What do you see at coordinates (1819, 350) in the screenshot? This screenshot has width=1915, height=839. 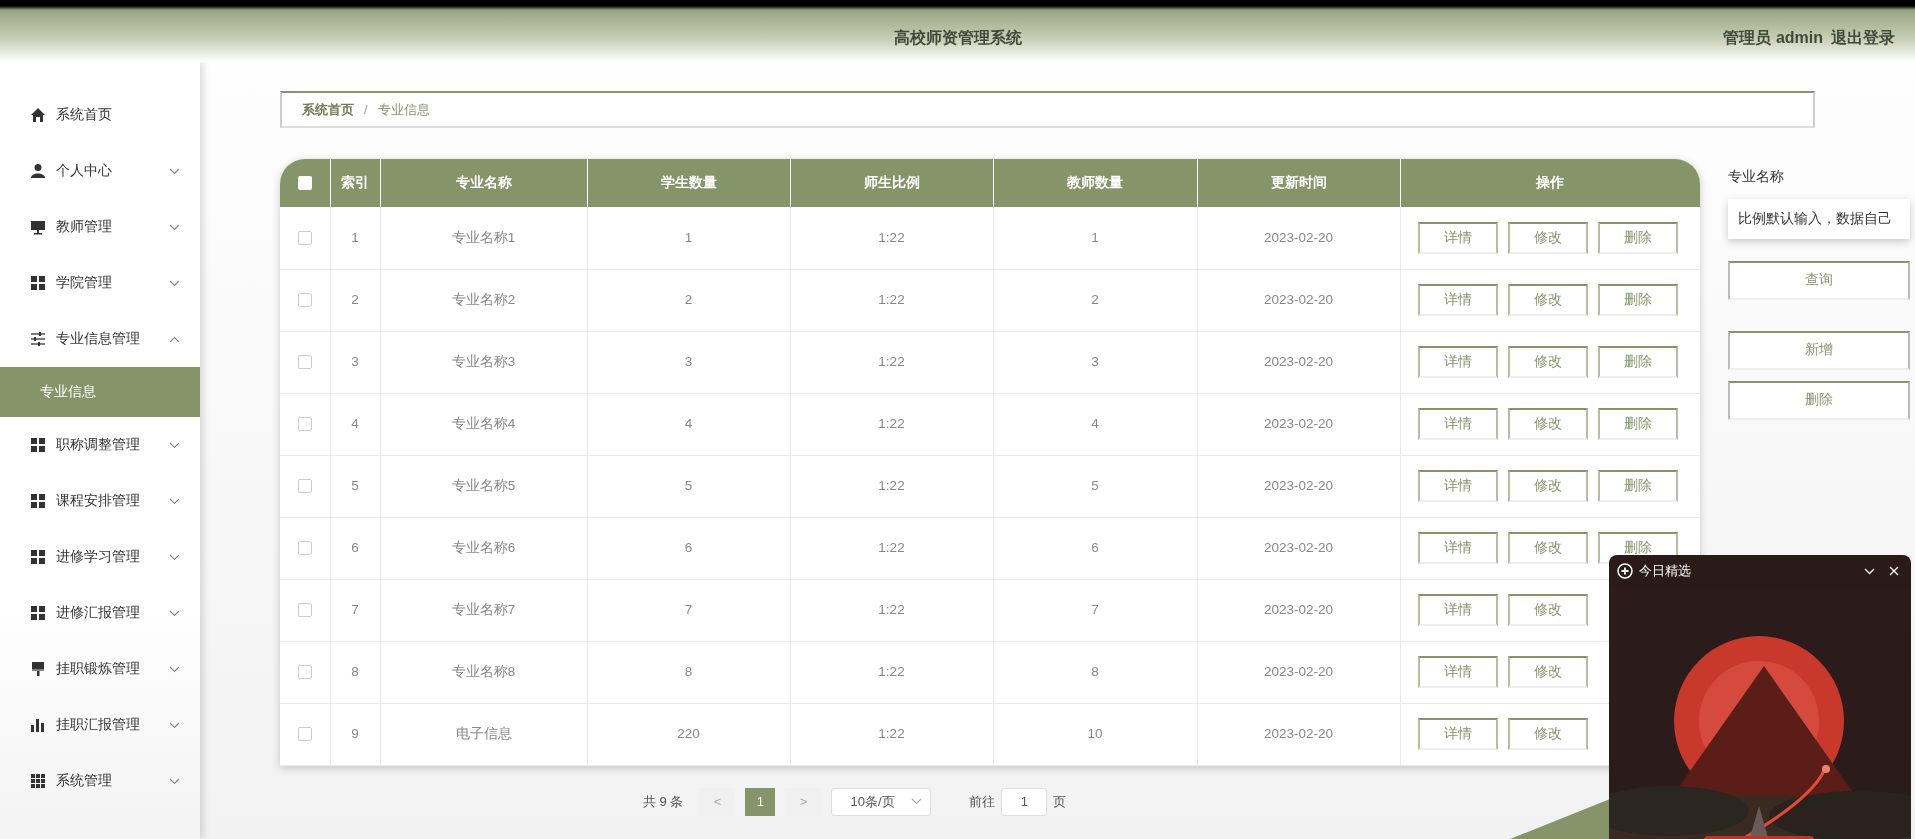 I see `add-button: 新增` at bounding box center [1819, 350].